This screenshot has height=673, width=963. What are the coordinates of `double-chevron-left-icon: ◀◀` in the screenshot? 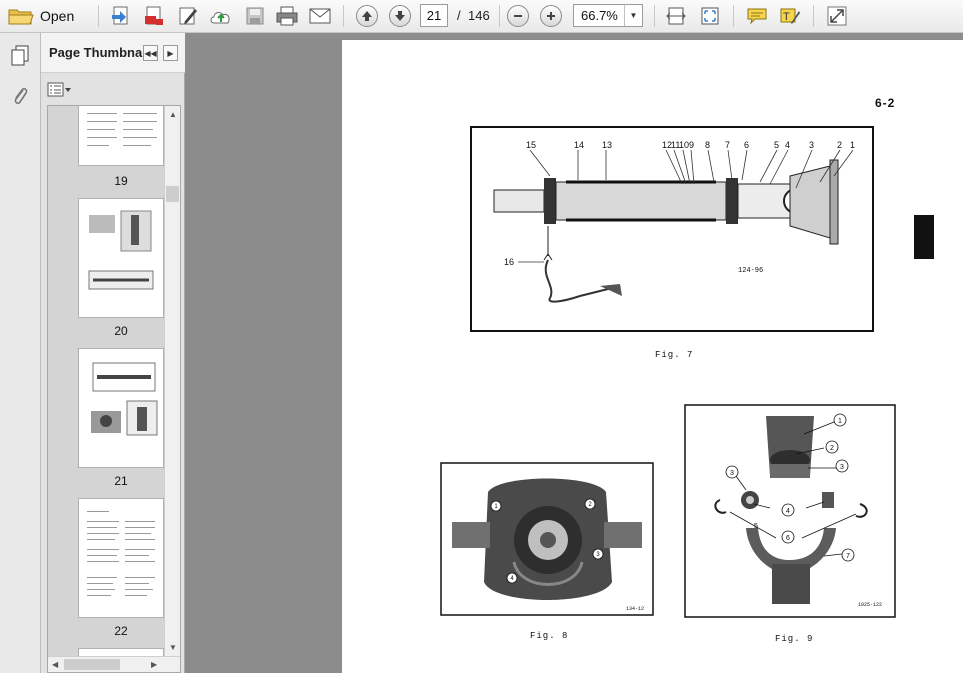 It's located at (150, 53).